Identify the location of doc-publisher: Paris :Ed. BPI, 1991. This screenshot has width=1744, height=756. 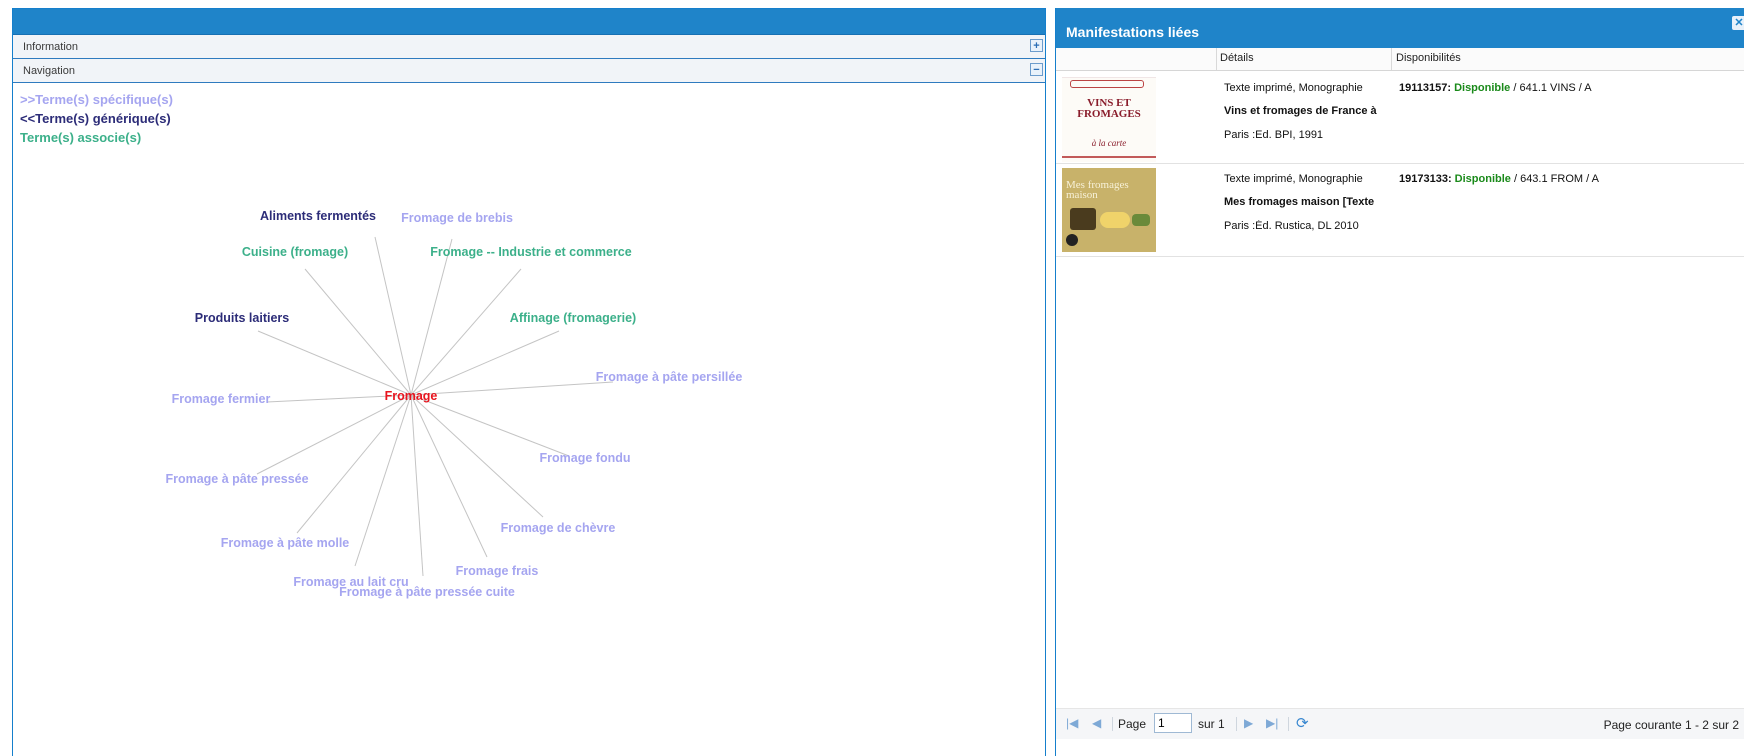
(1274, 135).